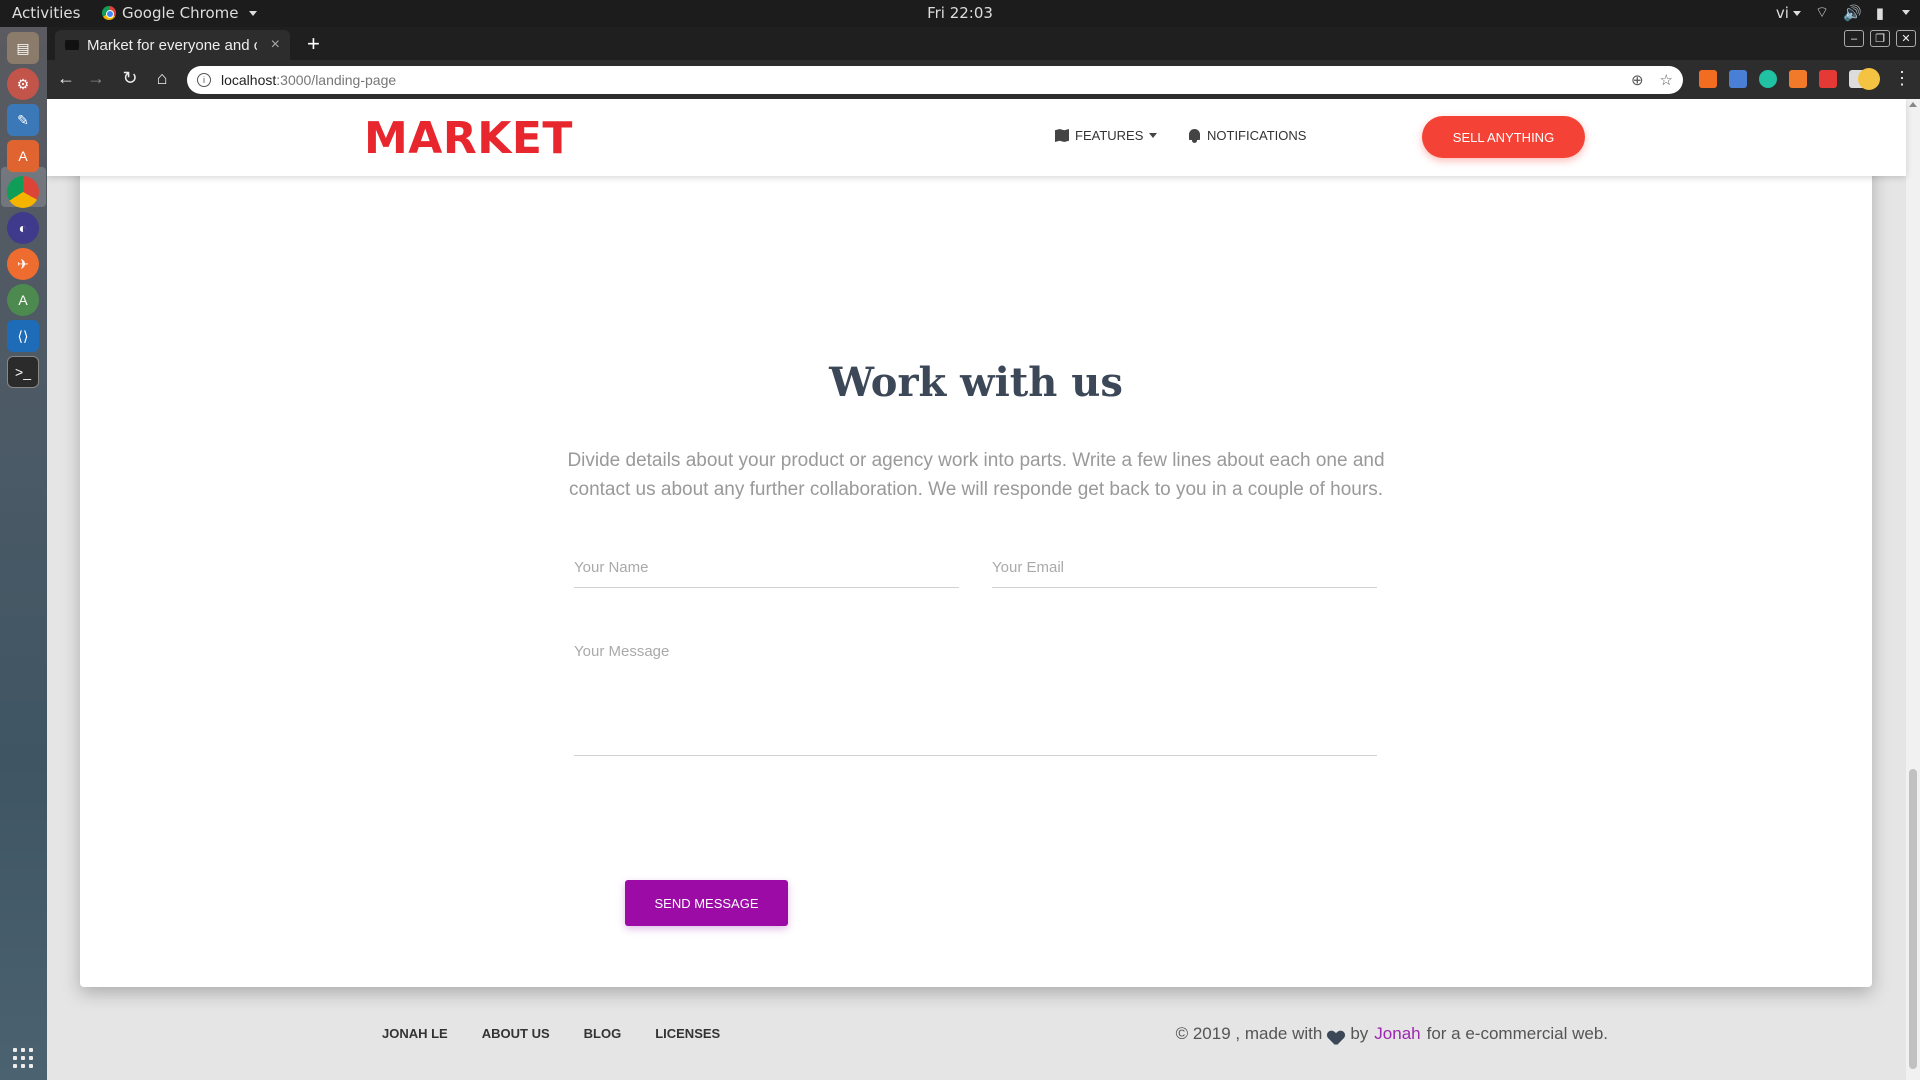  Describe the element at coordinates (1028, 567) in the screenshot. I see `email-field-placeholder: Your Email` at that location.